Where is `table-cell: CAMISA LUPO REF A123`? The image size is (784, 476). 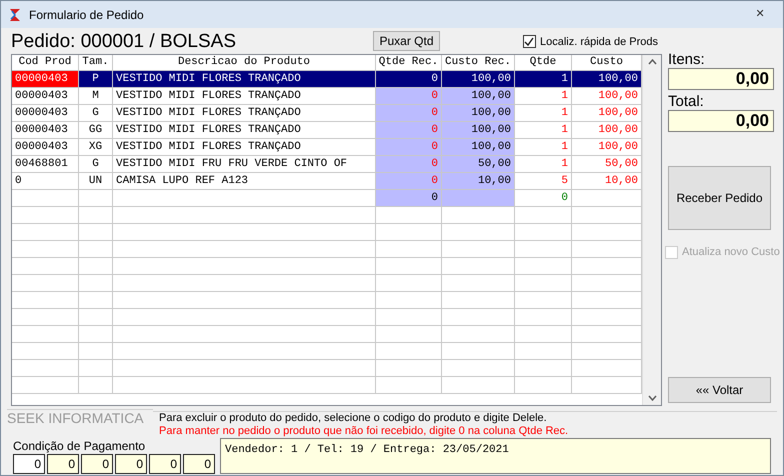 table-cell: CAMISA LUPO REF A123 is located at coordinates (244, 181).